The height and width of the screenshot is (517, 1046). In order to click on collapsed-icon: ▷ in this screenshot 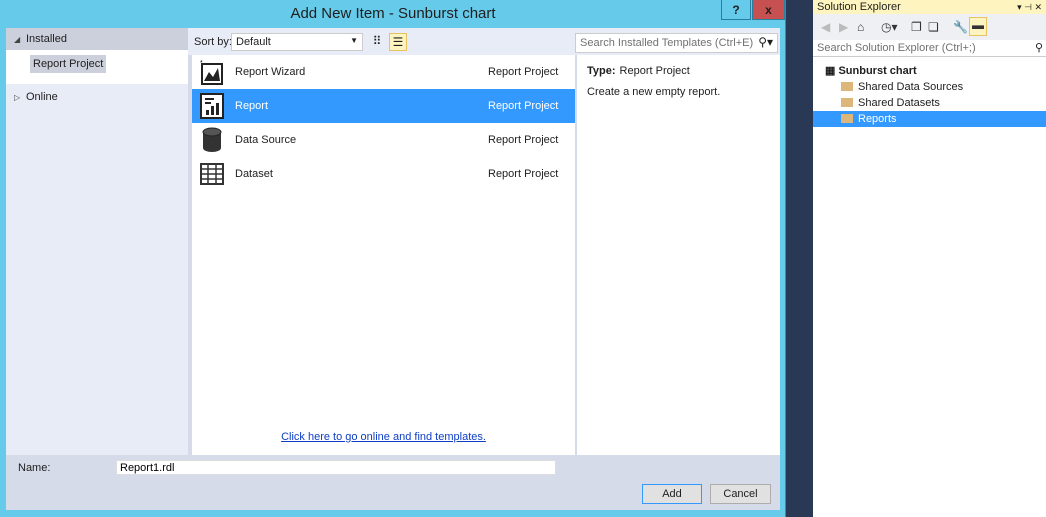, I will do `click(17, 97)`.